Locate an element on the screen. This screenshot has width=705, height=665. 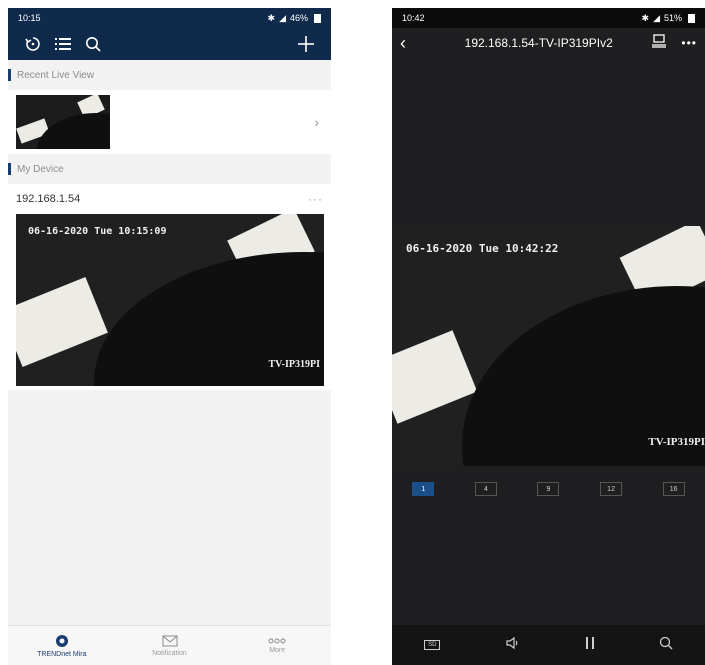
section-title: My Device is located at coordinates (40, 169).